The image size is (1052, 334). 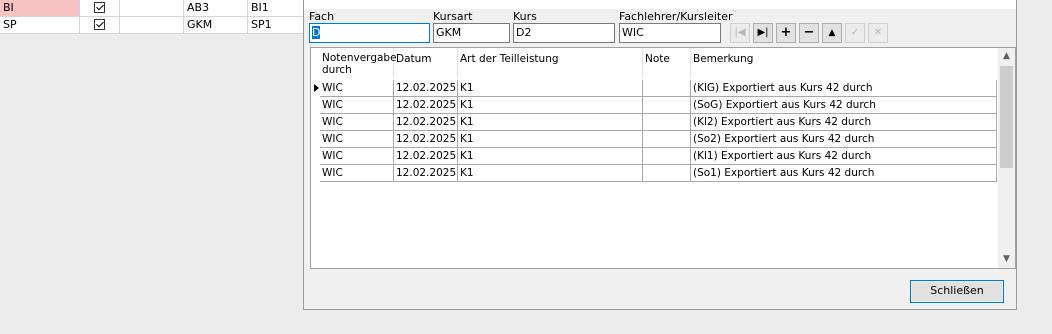 I want to click on scroll-up-icon: ▲, so click(x=1006, y=56).